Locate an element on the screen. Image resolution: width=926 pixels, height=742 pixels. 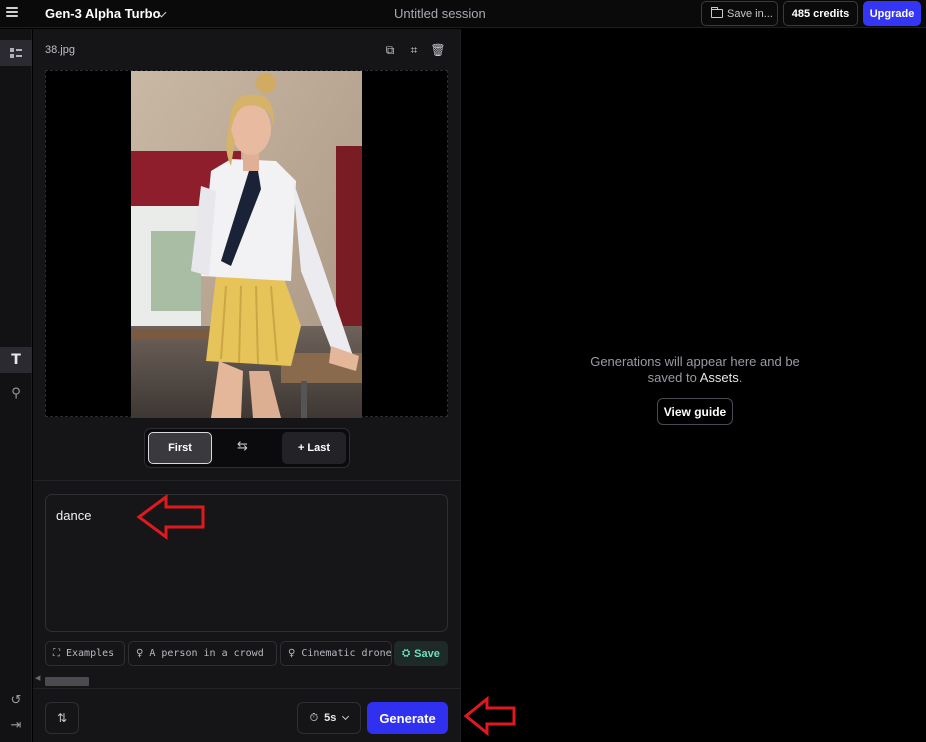
first-last-toggle: First ⇆ + Last is located at coordinates (247, 448).